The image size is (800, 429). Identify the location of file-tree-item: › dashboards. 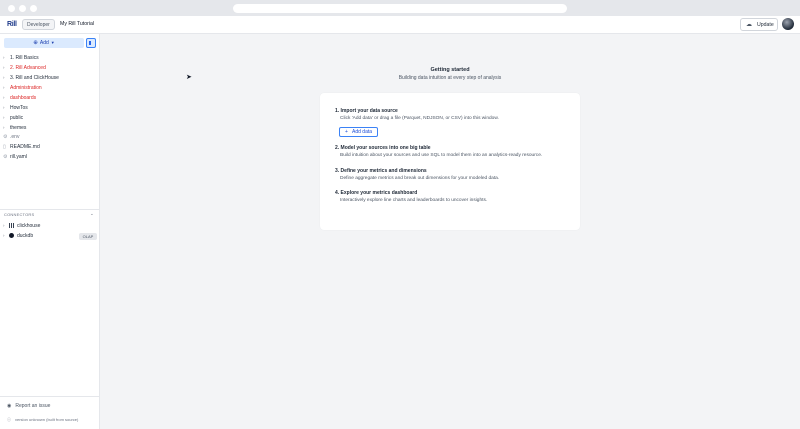
(19, 97).